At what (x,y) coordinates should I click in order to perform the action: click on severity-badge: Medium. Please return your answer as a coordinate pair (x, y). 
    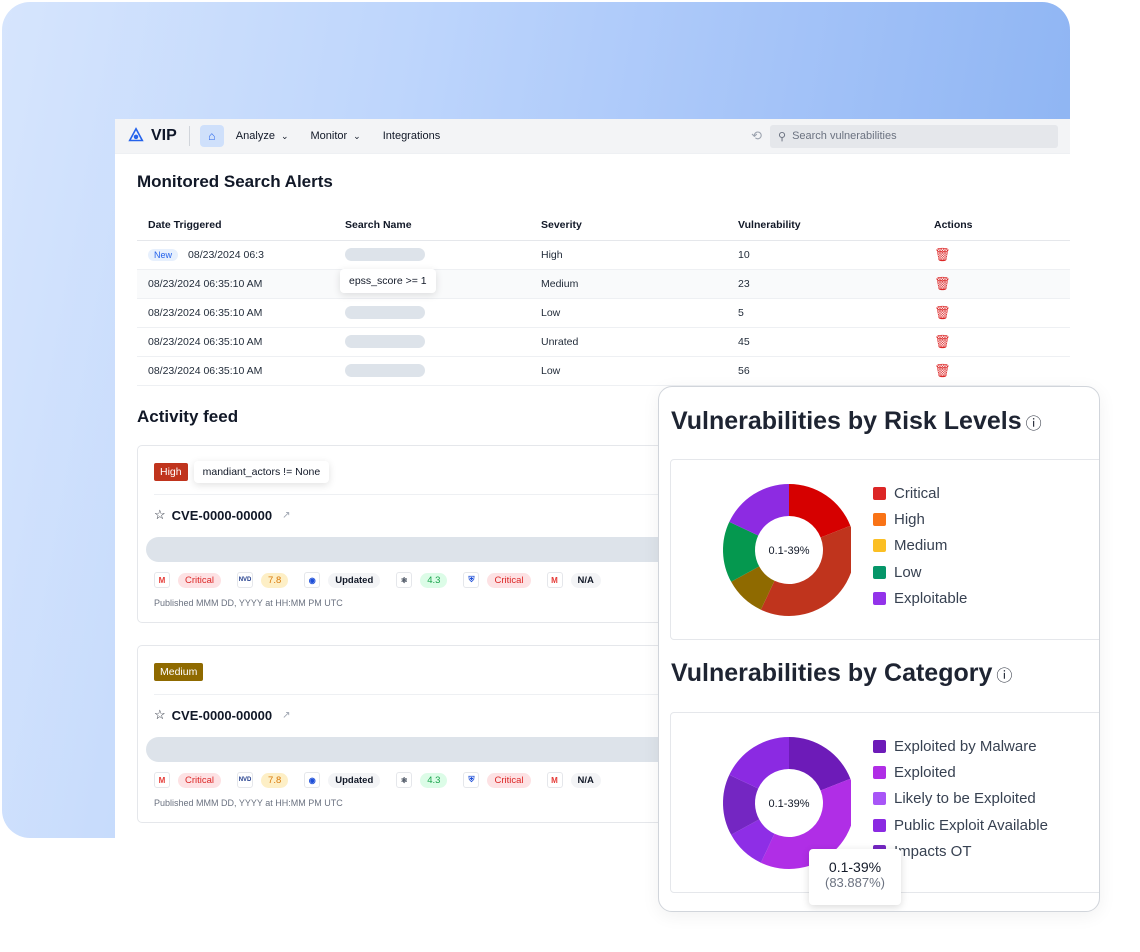
    Looking at the image, I should click on (179, 672).